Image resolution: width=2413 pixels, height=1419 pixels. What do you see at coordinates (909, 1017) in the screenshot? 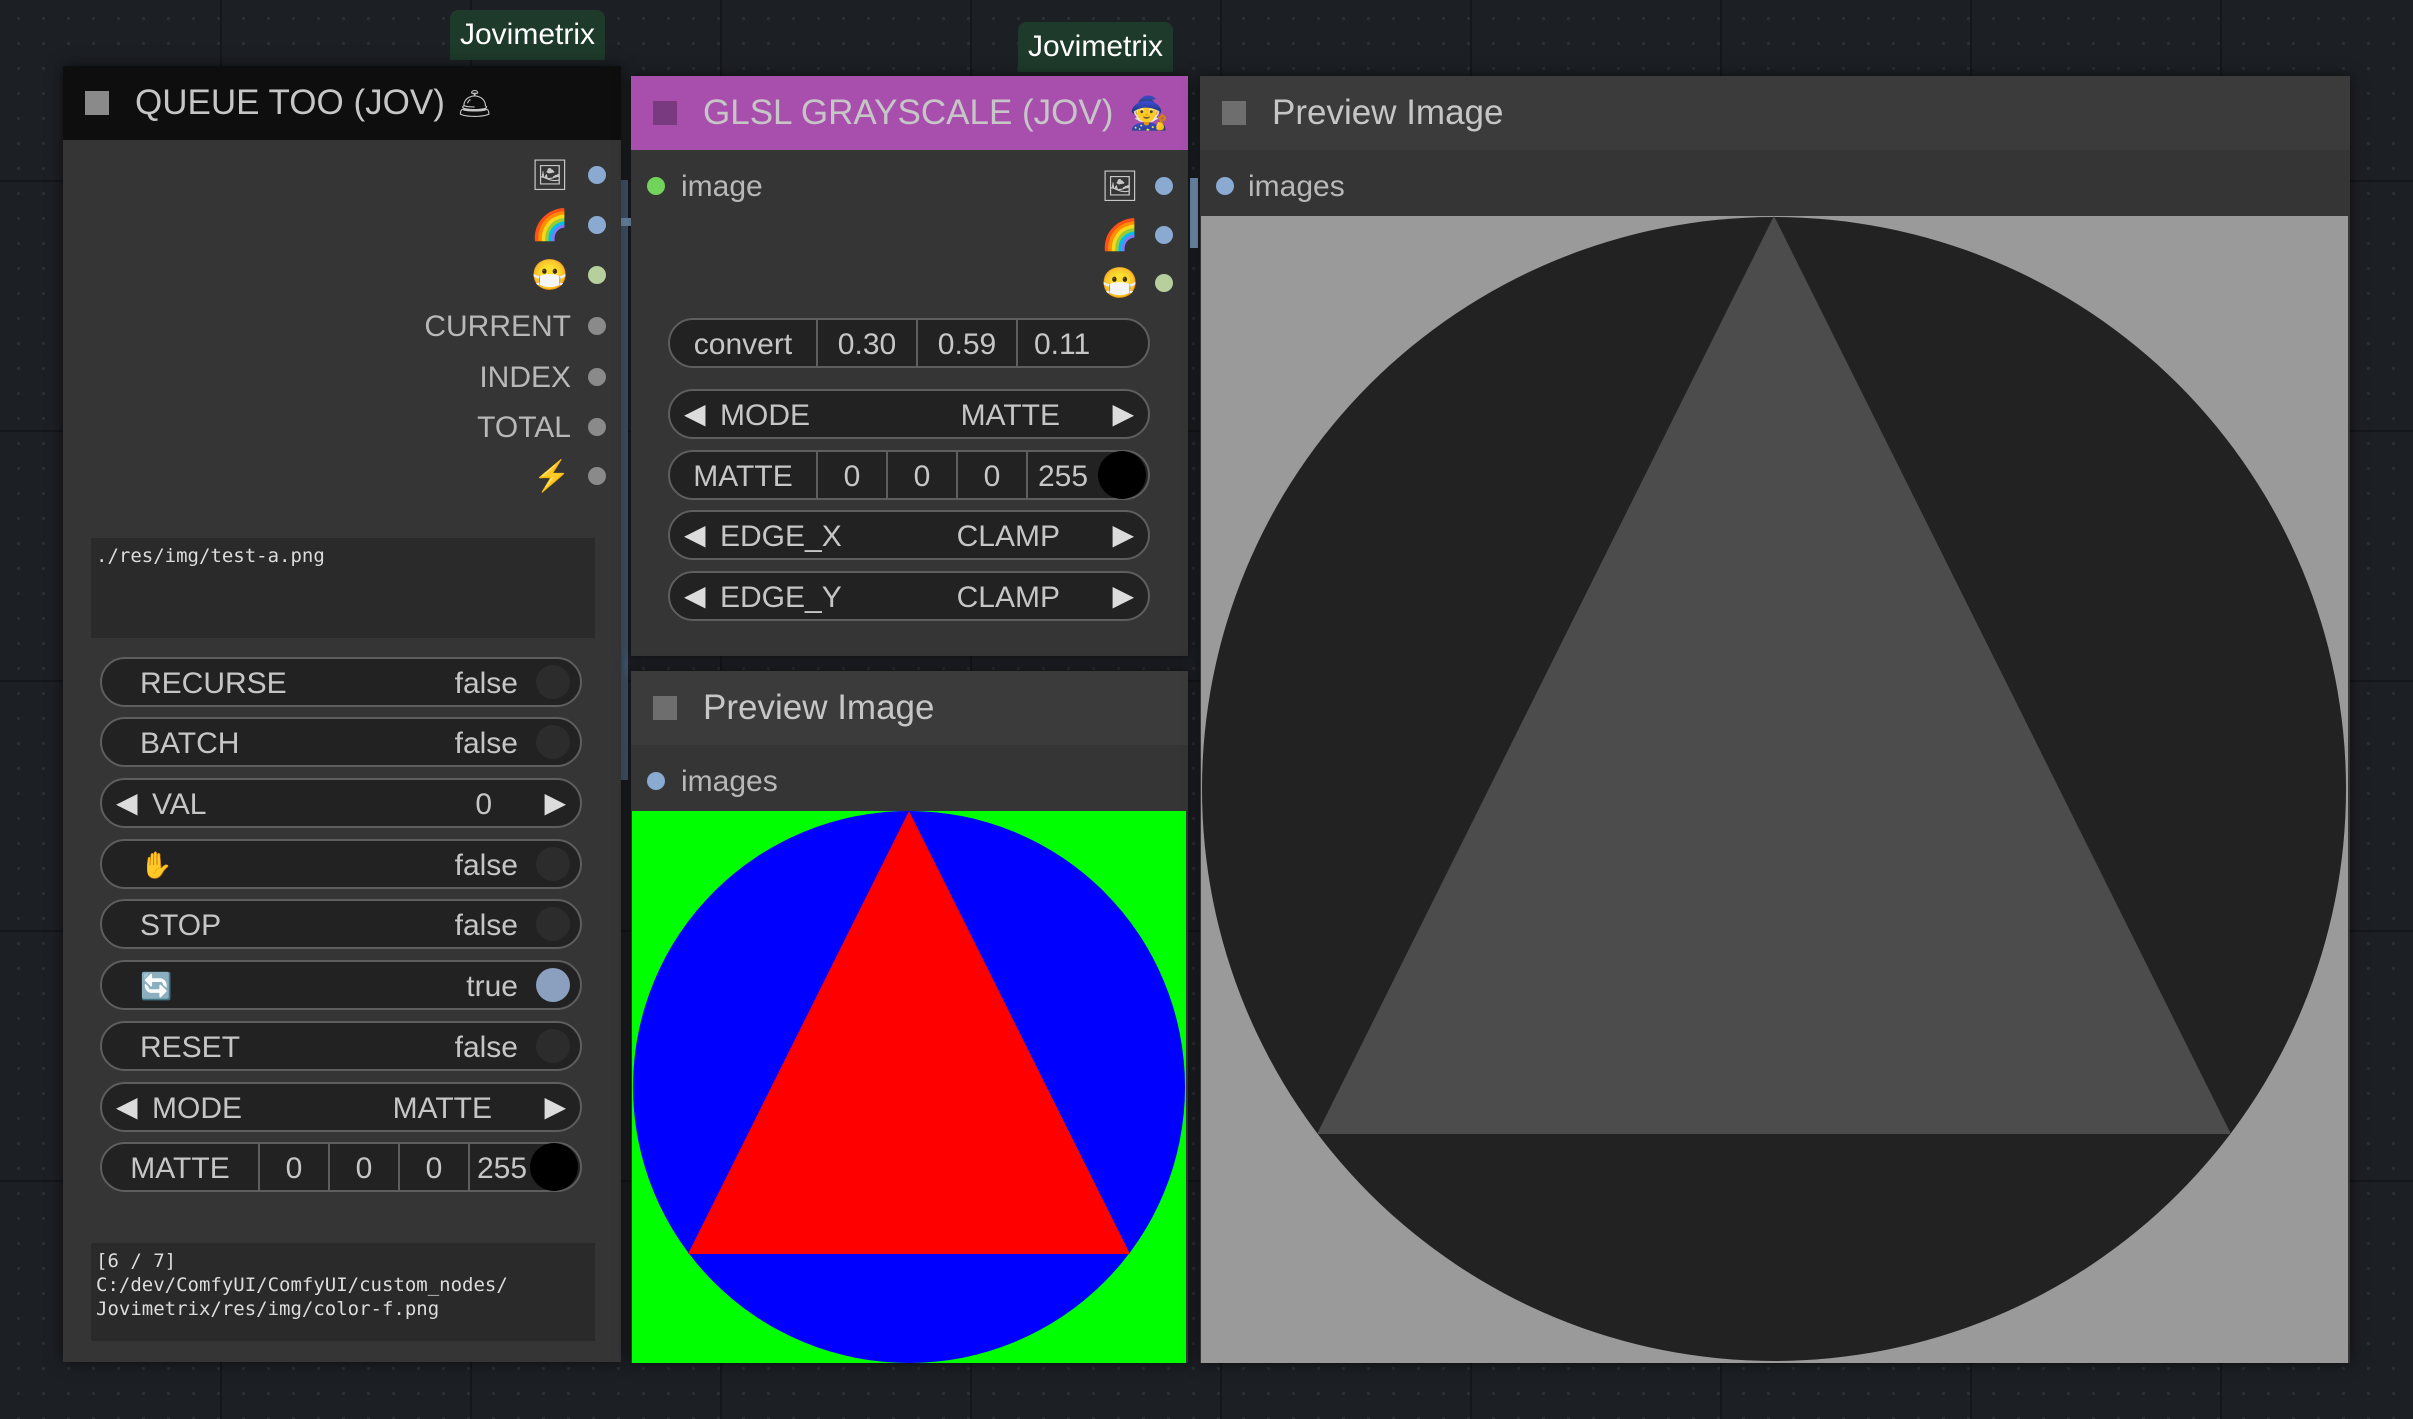
I see `preview-image-node: Preview Image images` at bounding box center [909, 1017].